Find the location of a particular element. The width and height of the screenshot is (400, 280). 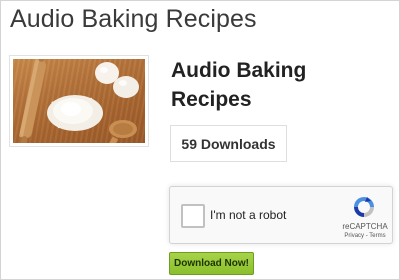

recaptcha-brand: reCAPTCHA is located at coordinates (365, 226).